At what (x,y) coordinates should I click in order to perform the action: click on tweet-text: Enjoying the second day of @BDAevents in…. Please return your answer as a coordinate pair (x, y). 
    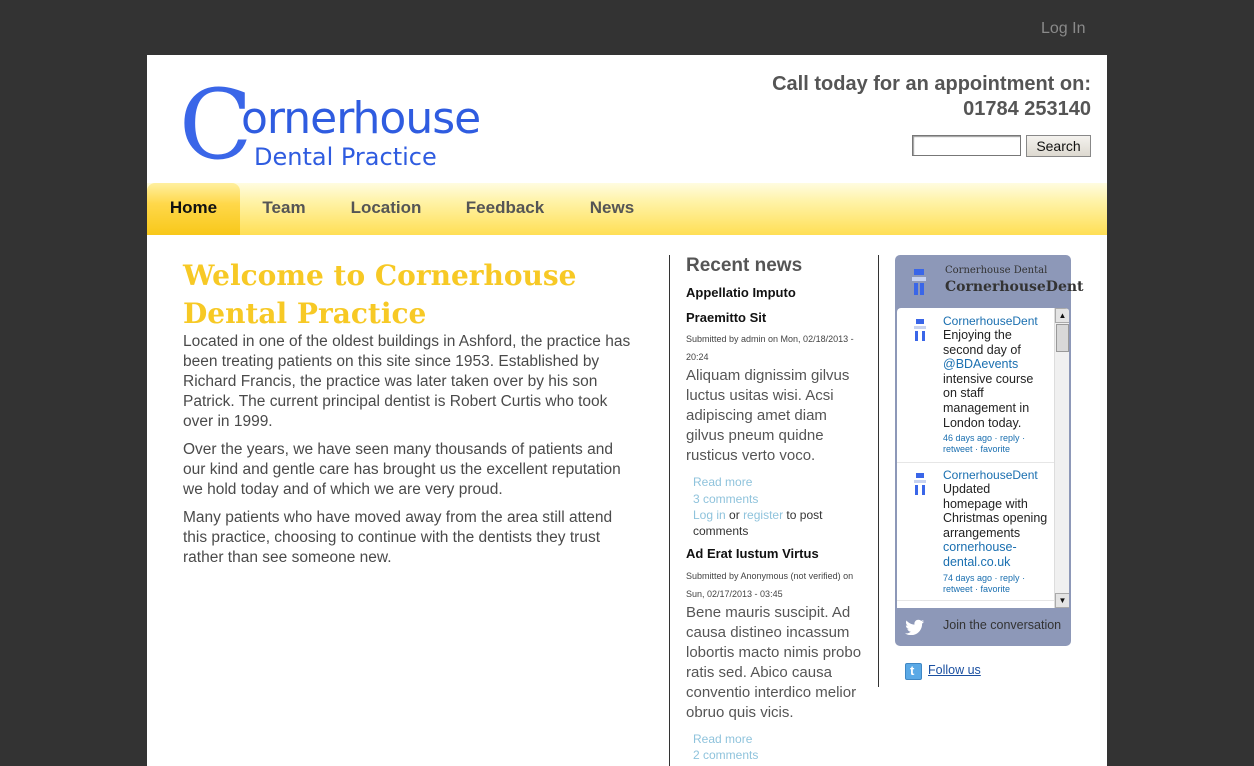
    Looking at the image, I should click on (996, 379).